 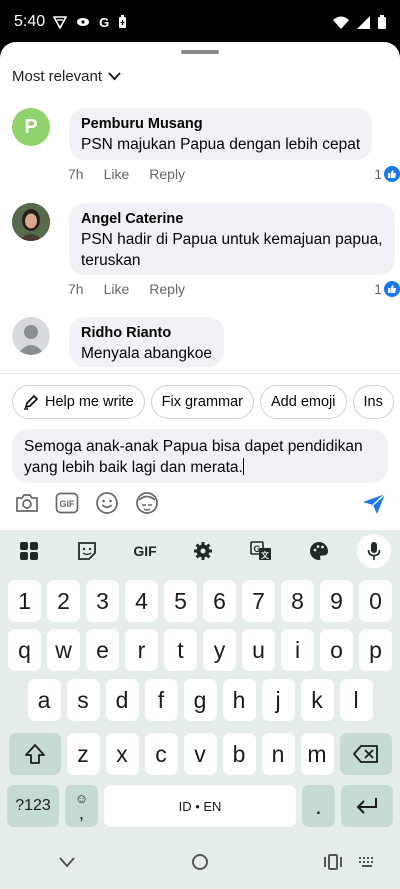 I want to click on gif-label: GIF, so click(x=145, y=551).